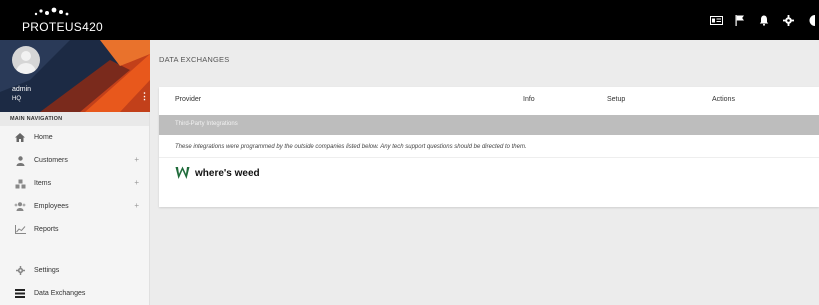 The image size is (819, 305). Describe the element at coordinates (74, 206) in the screenshot. I see `sidebar-item-employees: Employees +` at that location.